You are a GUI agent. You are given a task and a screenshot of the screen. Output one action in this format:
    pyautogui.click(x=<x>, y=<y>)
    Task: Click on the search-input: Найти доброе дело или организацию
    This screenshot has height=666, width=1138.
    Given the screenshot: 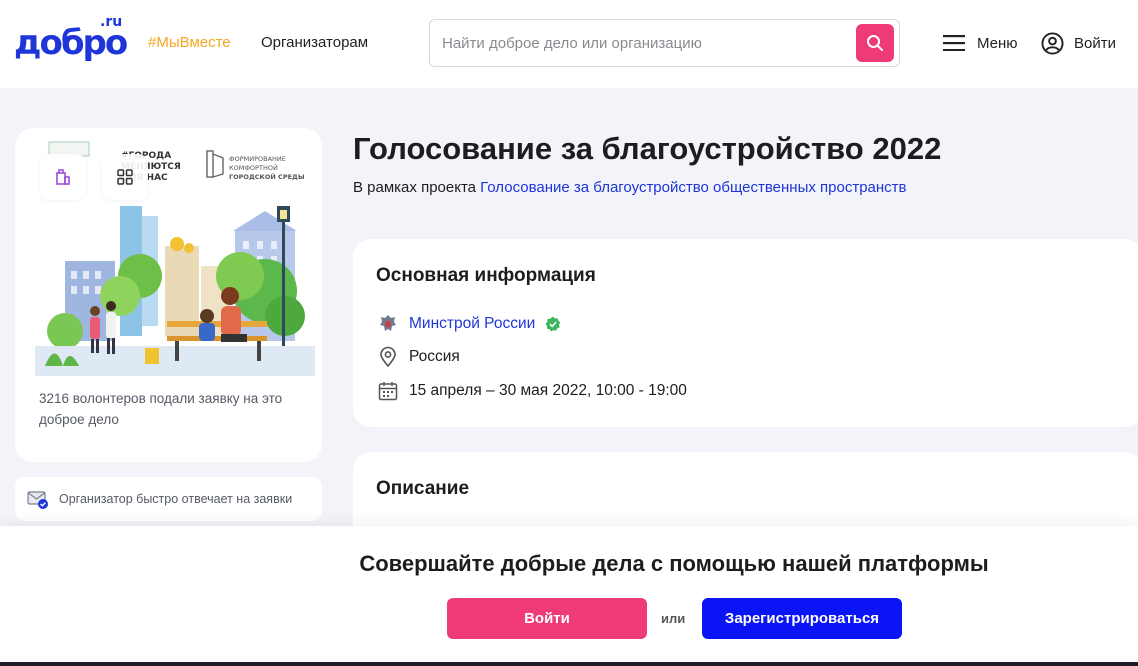 What is the action you would take?
    pyautogui.click(x=572, y=43)
    